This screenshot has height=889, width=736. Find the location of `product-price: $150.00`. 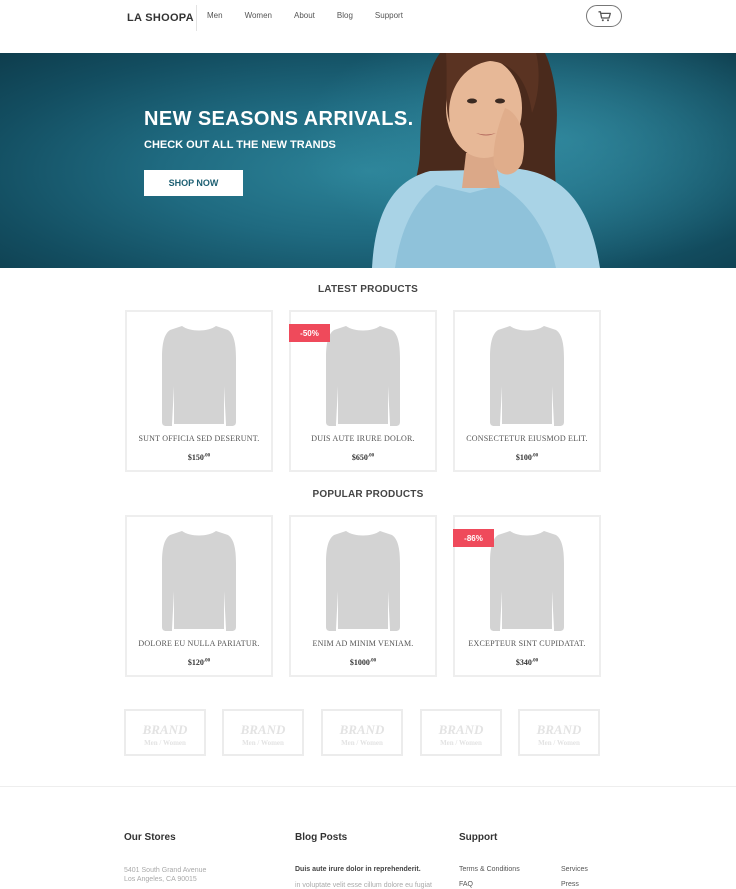

product-price: $150.00 is located at coordinates (199, 457).